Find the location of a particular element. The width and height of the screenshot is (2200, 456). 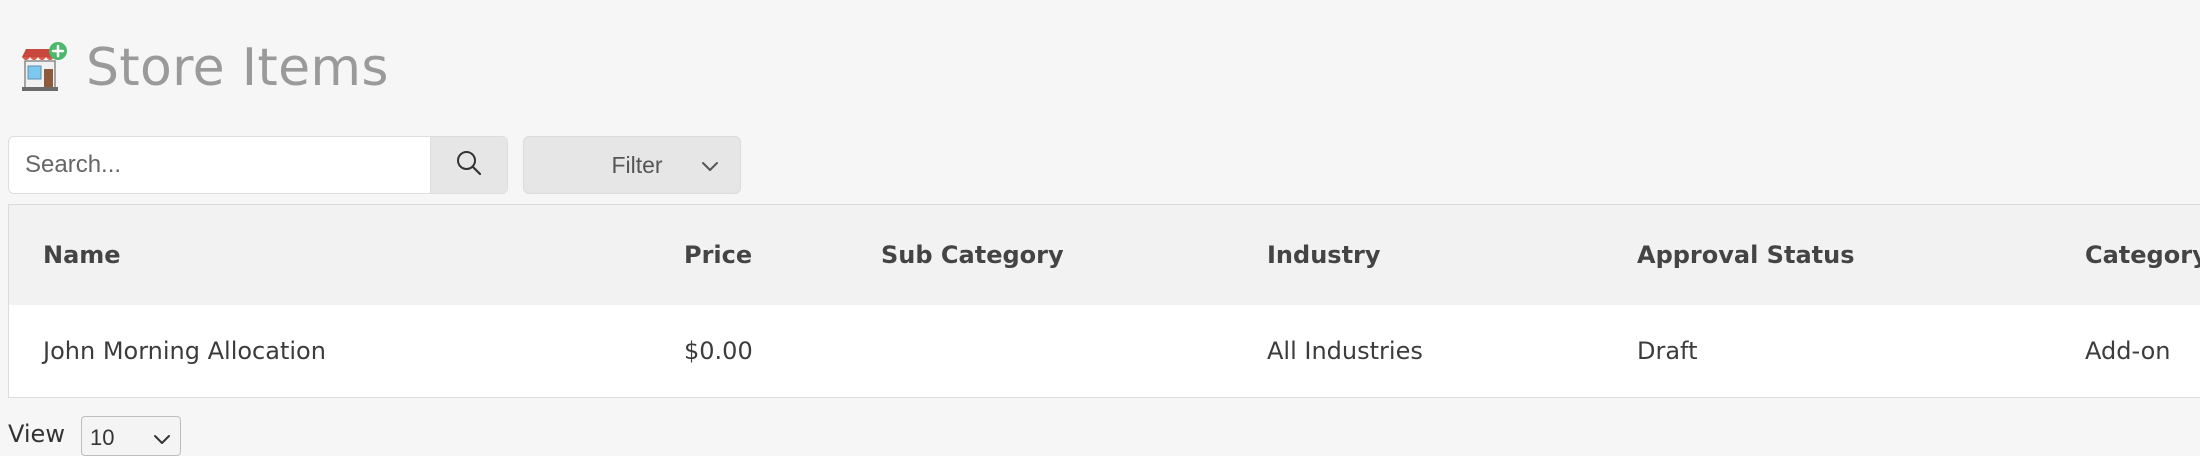

filter-label: Filter is located at coordinates (637, 164).